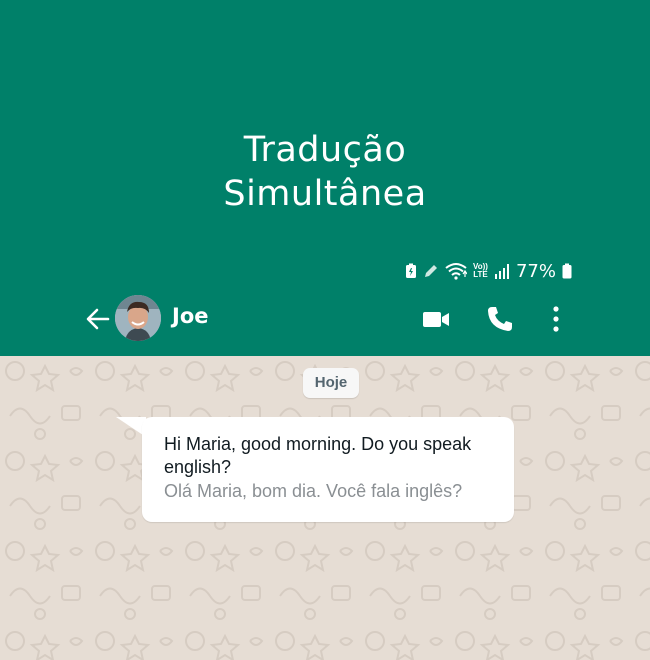 The image size is (650, 660). What do you see at coordinates (190, 316) in the screenshot?
I see `contact-name: Joe` at bounding box center [190, 316].